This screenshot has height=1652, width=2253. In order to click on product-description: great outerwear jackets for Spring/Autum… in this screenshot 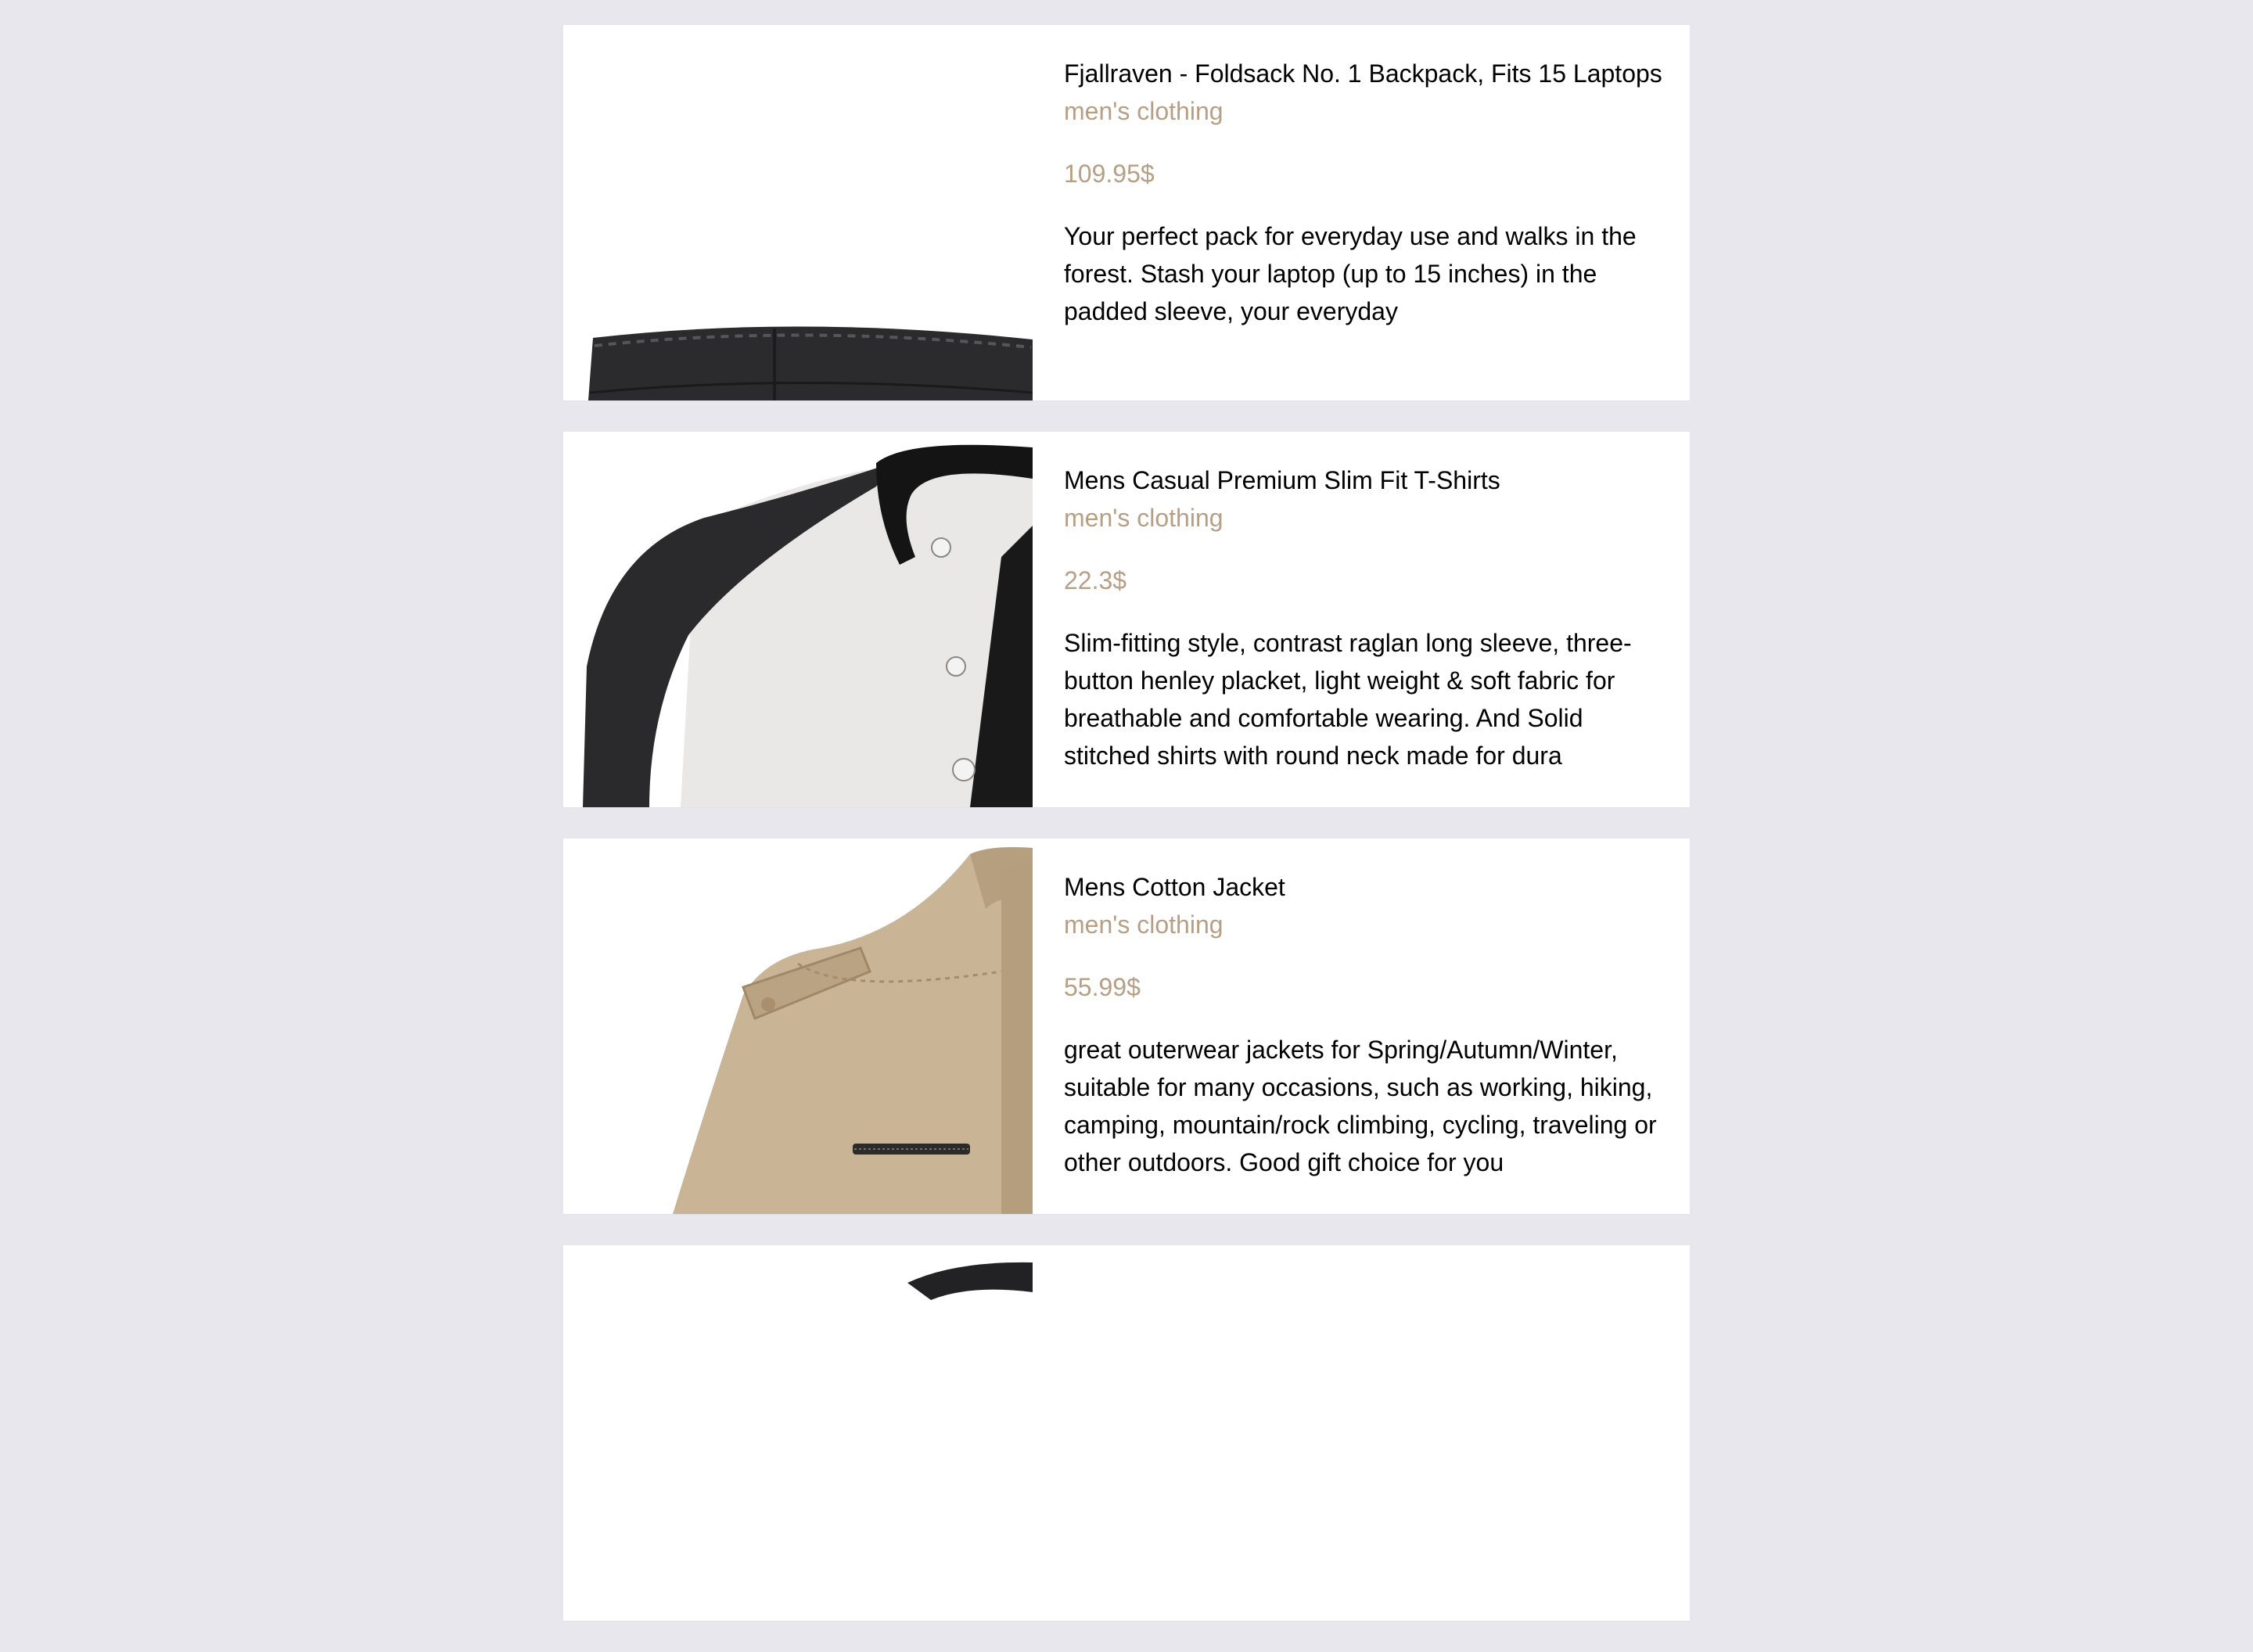, I will do `click(1361, 1106)`.